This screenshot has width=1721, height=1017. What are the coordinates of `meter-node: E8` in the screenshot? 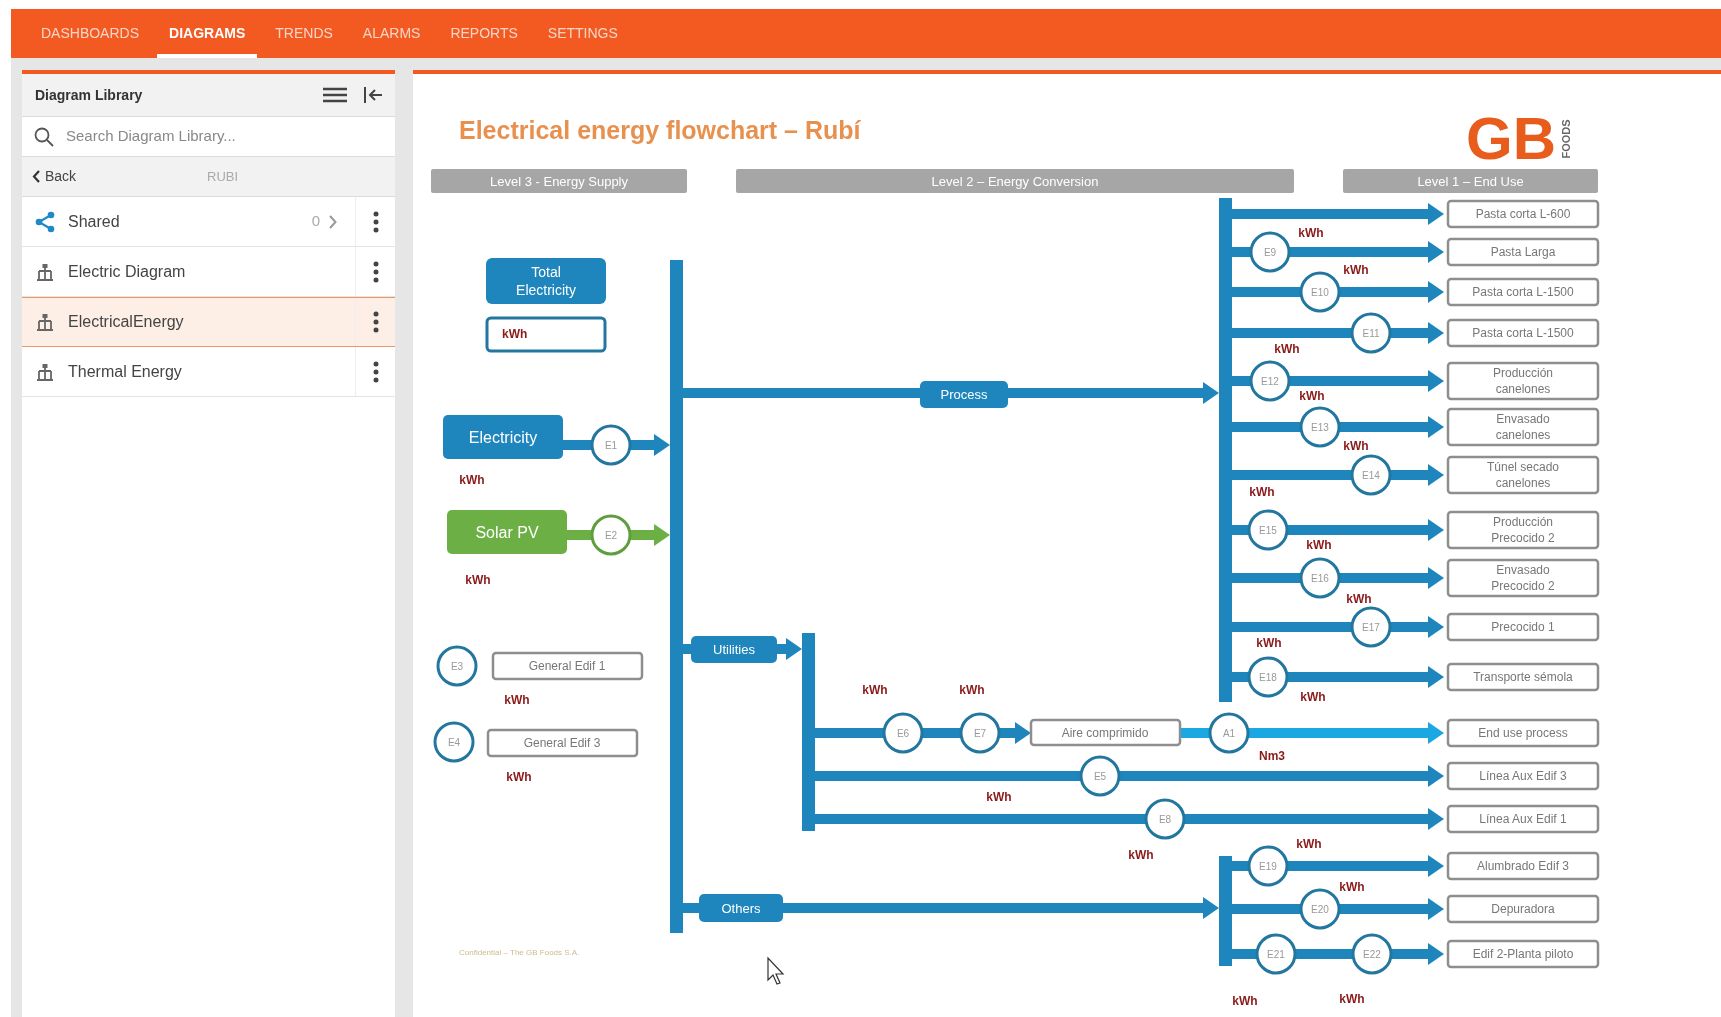 It's located at (1165, 819).